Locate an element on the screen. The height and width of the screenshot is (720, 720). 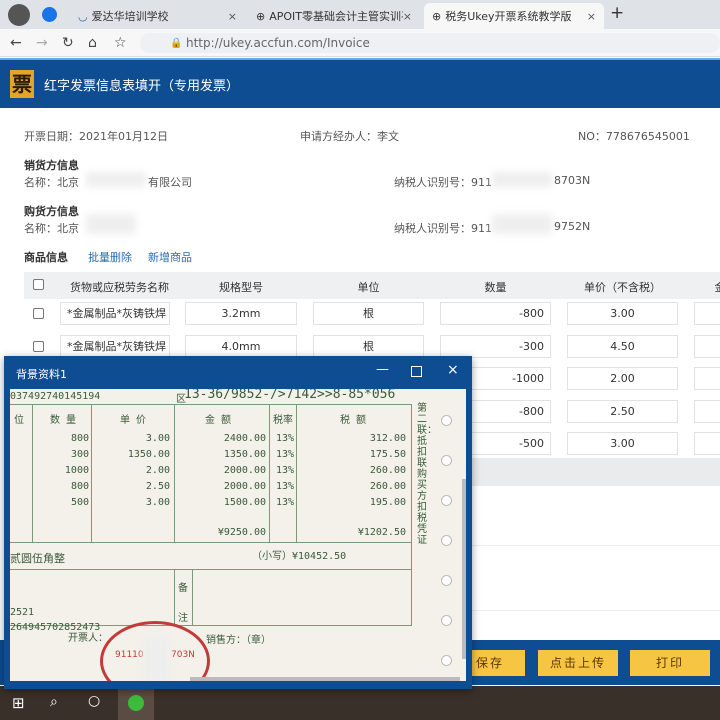
seller-name-suffix: 有限公司 is located at coordinates (170, 182).